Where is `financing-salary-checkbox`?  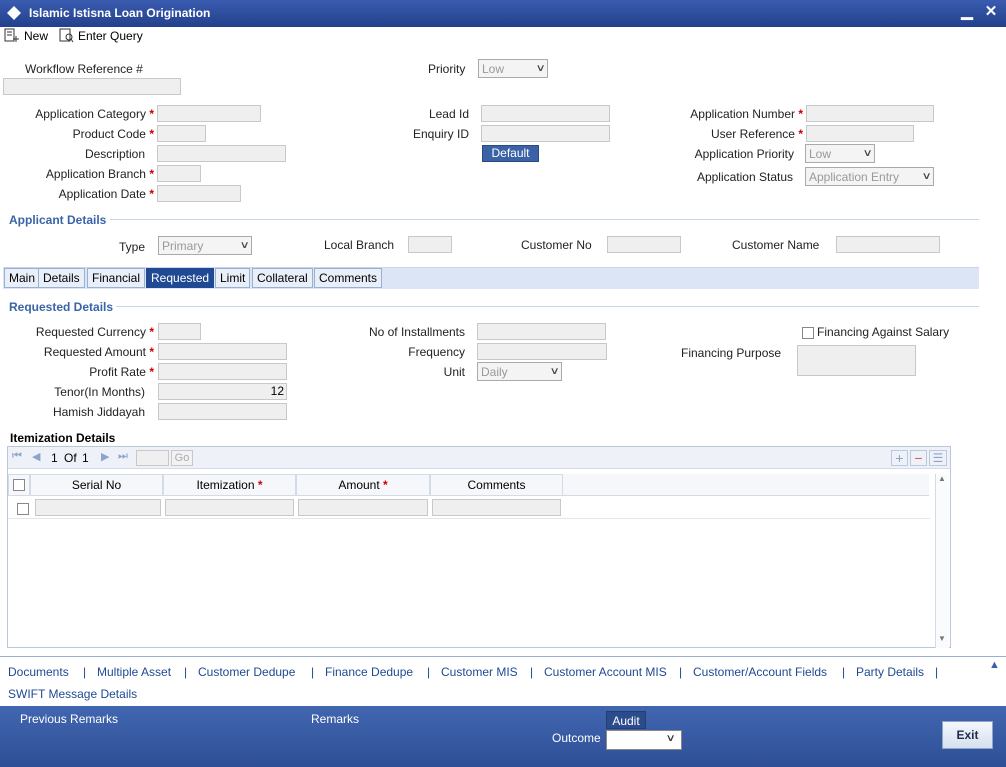 financing-salary-checkbox is located at coordinates (808, 333).